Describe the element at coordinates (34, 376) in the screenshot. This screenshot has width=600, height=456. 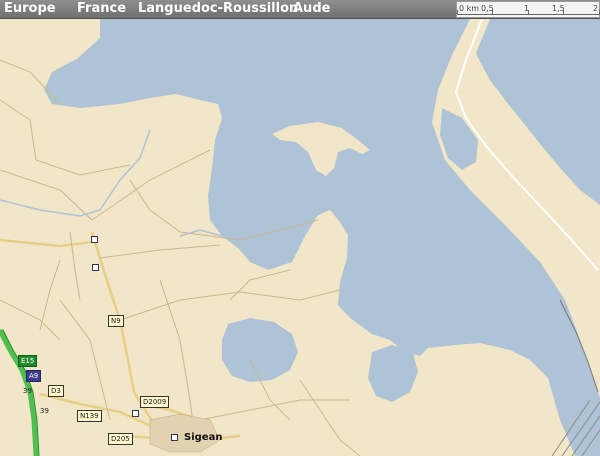
I see `road-label-a9: A9` at that location.